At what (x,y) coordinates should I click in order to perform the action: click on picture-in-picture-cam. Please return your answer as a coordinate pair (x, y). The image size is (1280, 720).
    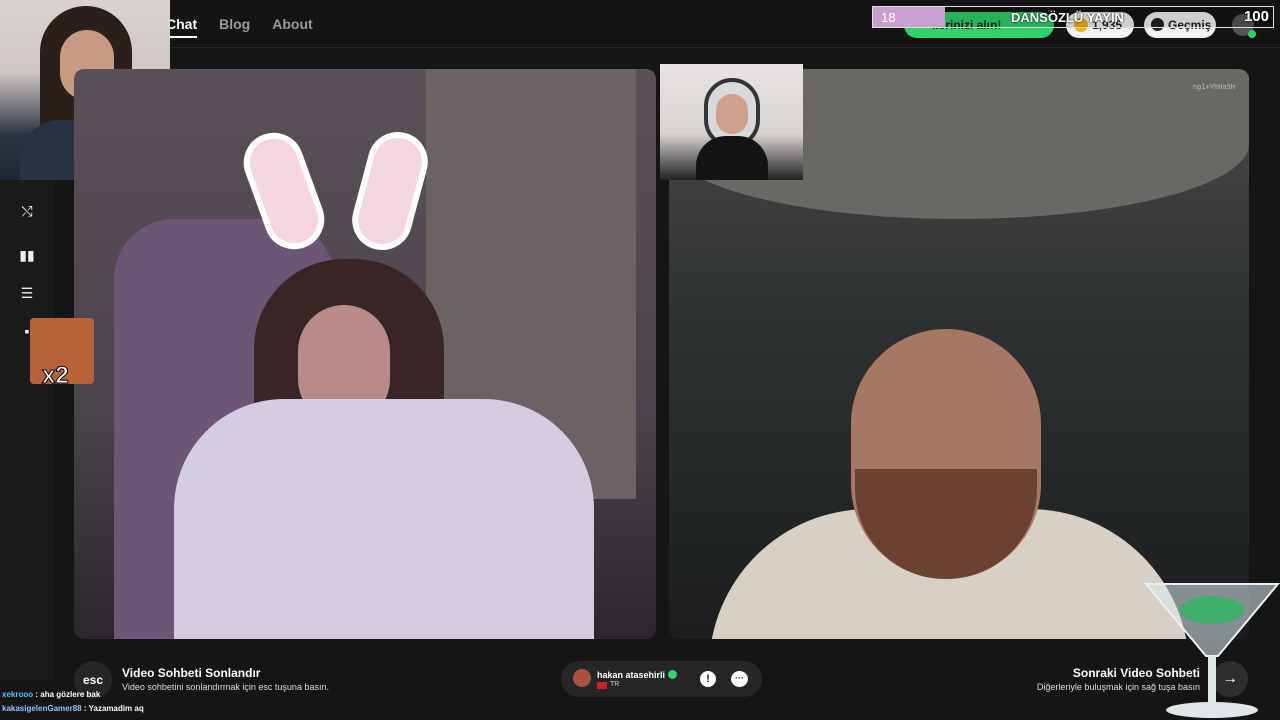
    Looking at the image, I should click on (731, 122).